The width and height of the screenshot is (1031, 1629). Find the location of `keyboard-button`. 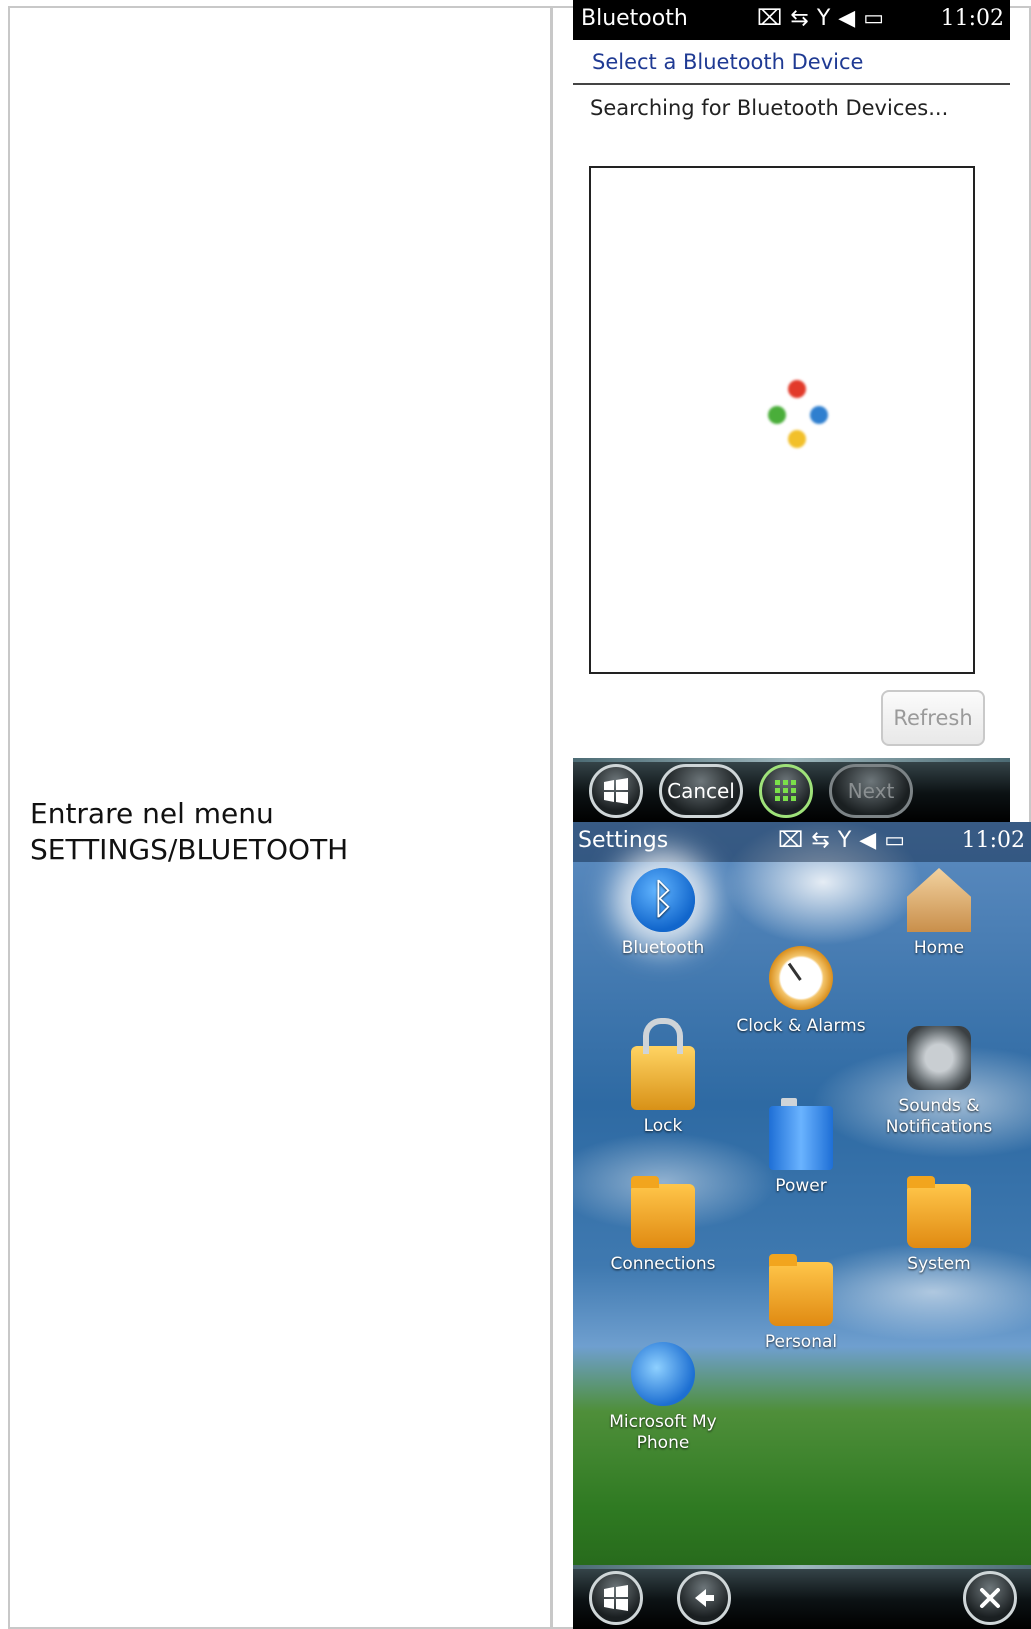

keyboard-button is located at coordinates (786, 791).